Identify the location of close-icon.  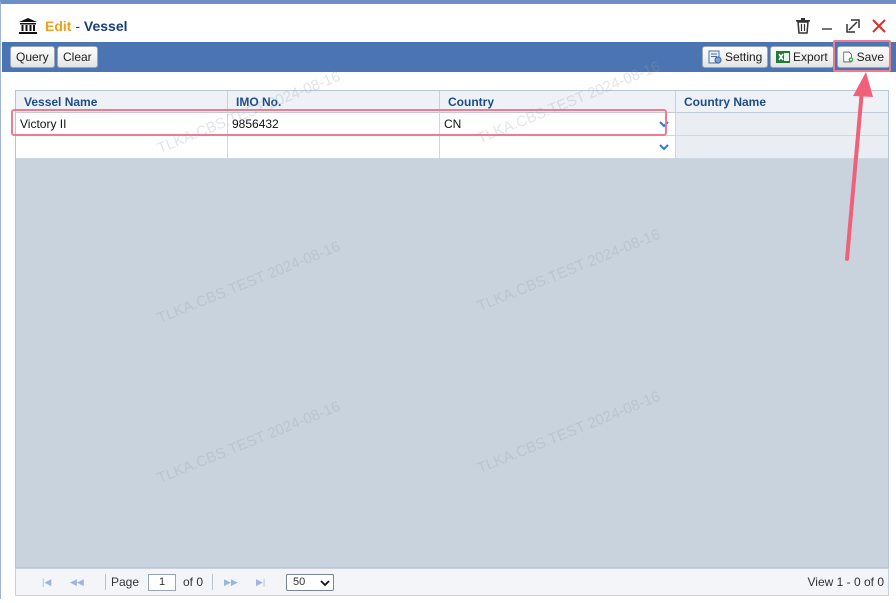
(879, 26).